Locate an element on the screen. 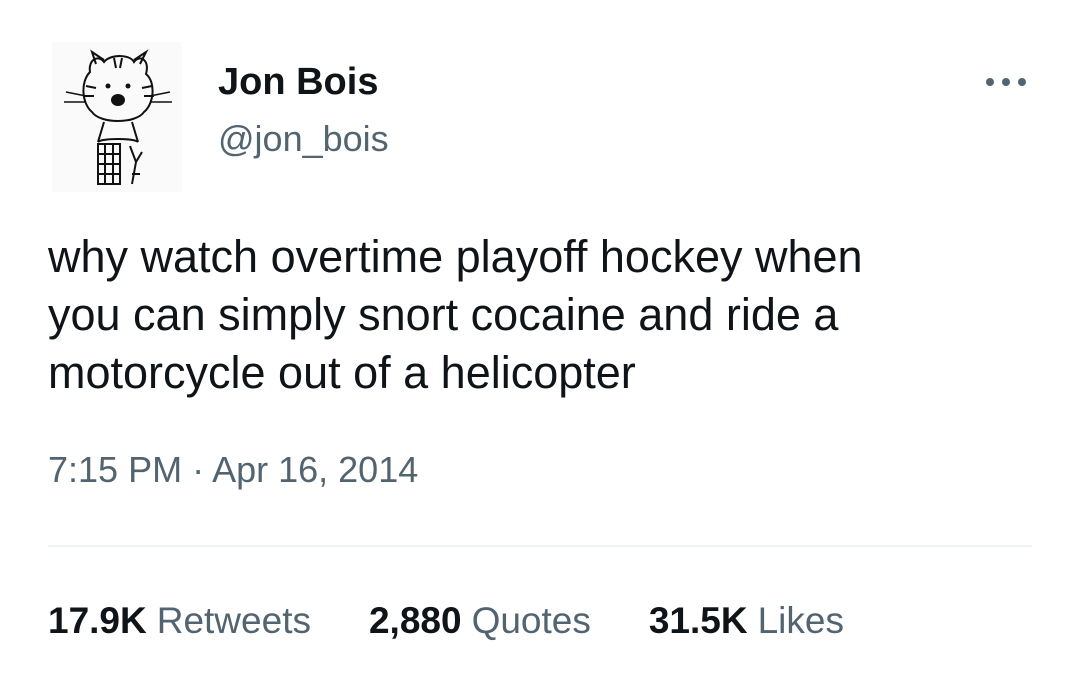 Image resolution: width=1080 pixels, height=688 pixels. quotes-stat: 2,880 Quotes is located at coordinates (480, 621).